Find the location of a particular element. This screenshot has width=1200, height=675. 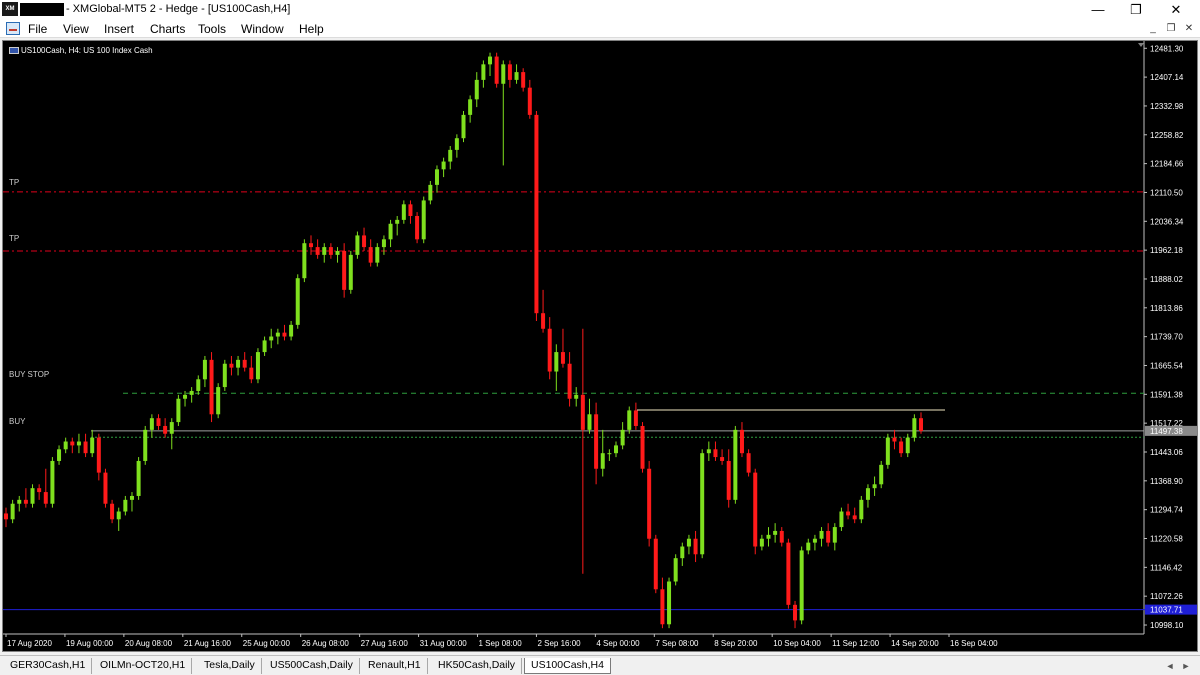

mdi-restore-button: ❐ is located at coordinates (1171, 28).